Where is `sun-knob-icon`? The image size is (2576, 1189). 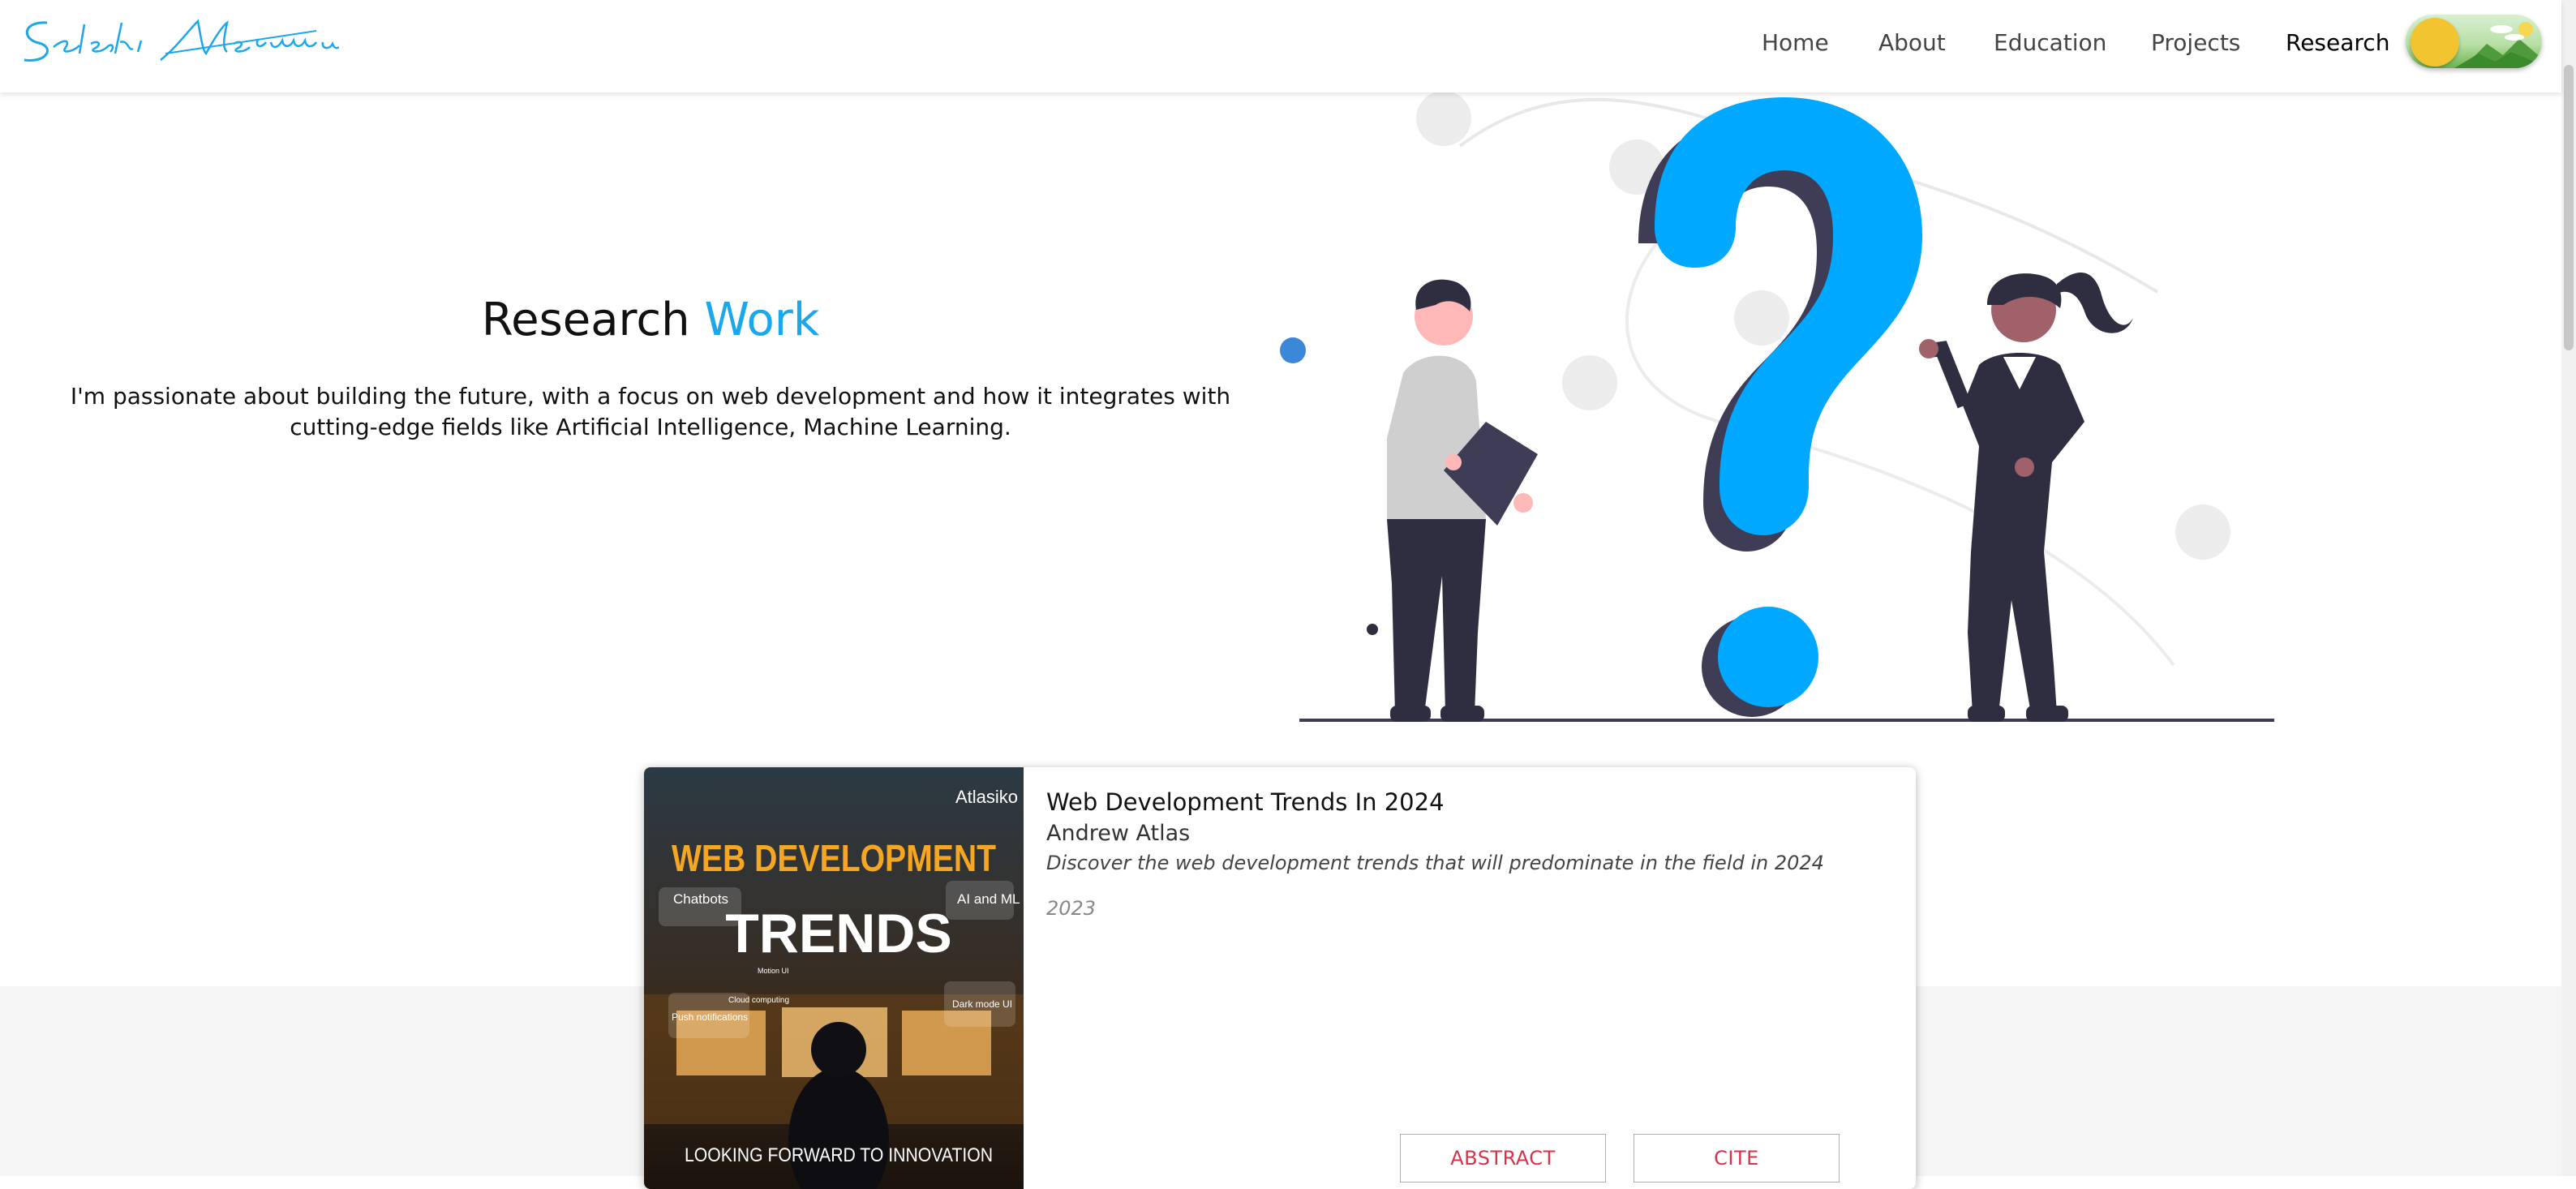 sun-knob-icon is located at coordinates (2435, 42).